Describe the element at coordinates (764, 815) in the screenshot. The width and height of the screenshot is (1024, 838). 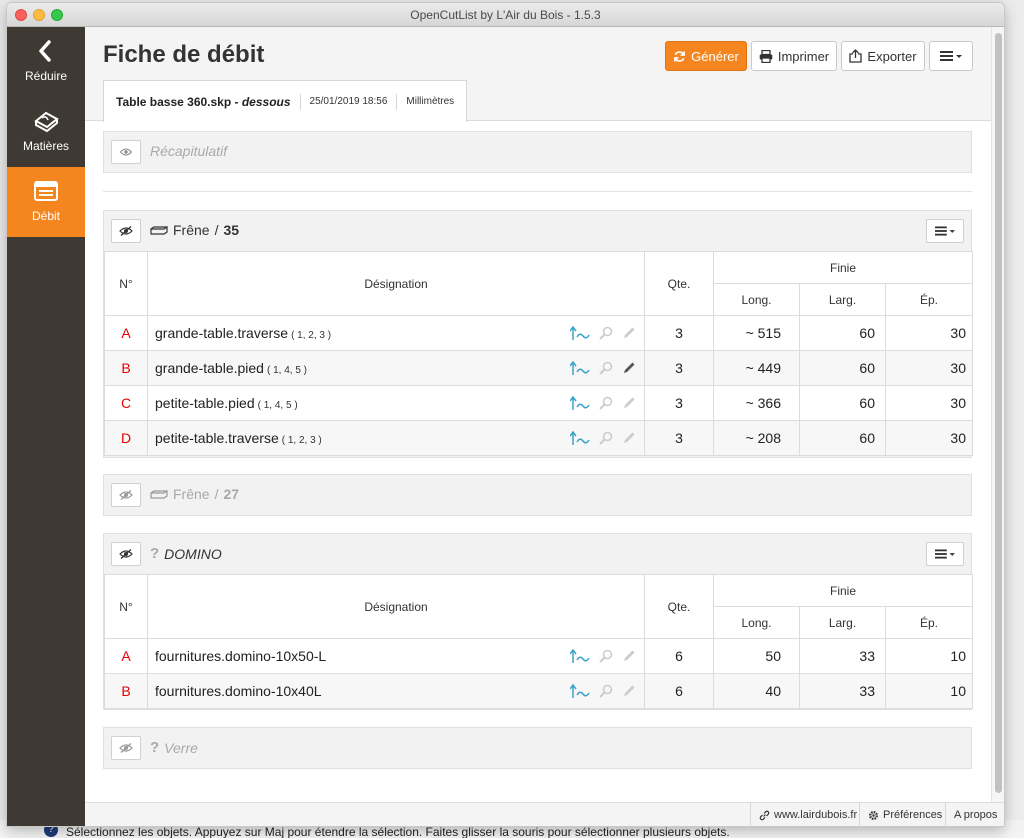
I see `link-icon` at that location.